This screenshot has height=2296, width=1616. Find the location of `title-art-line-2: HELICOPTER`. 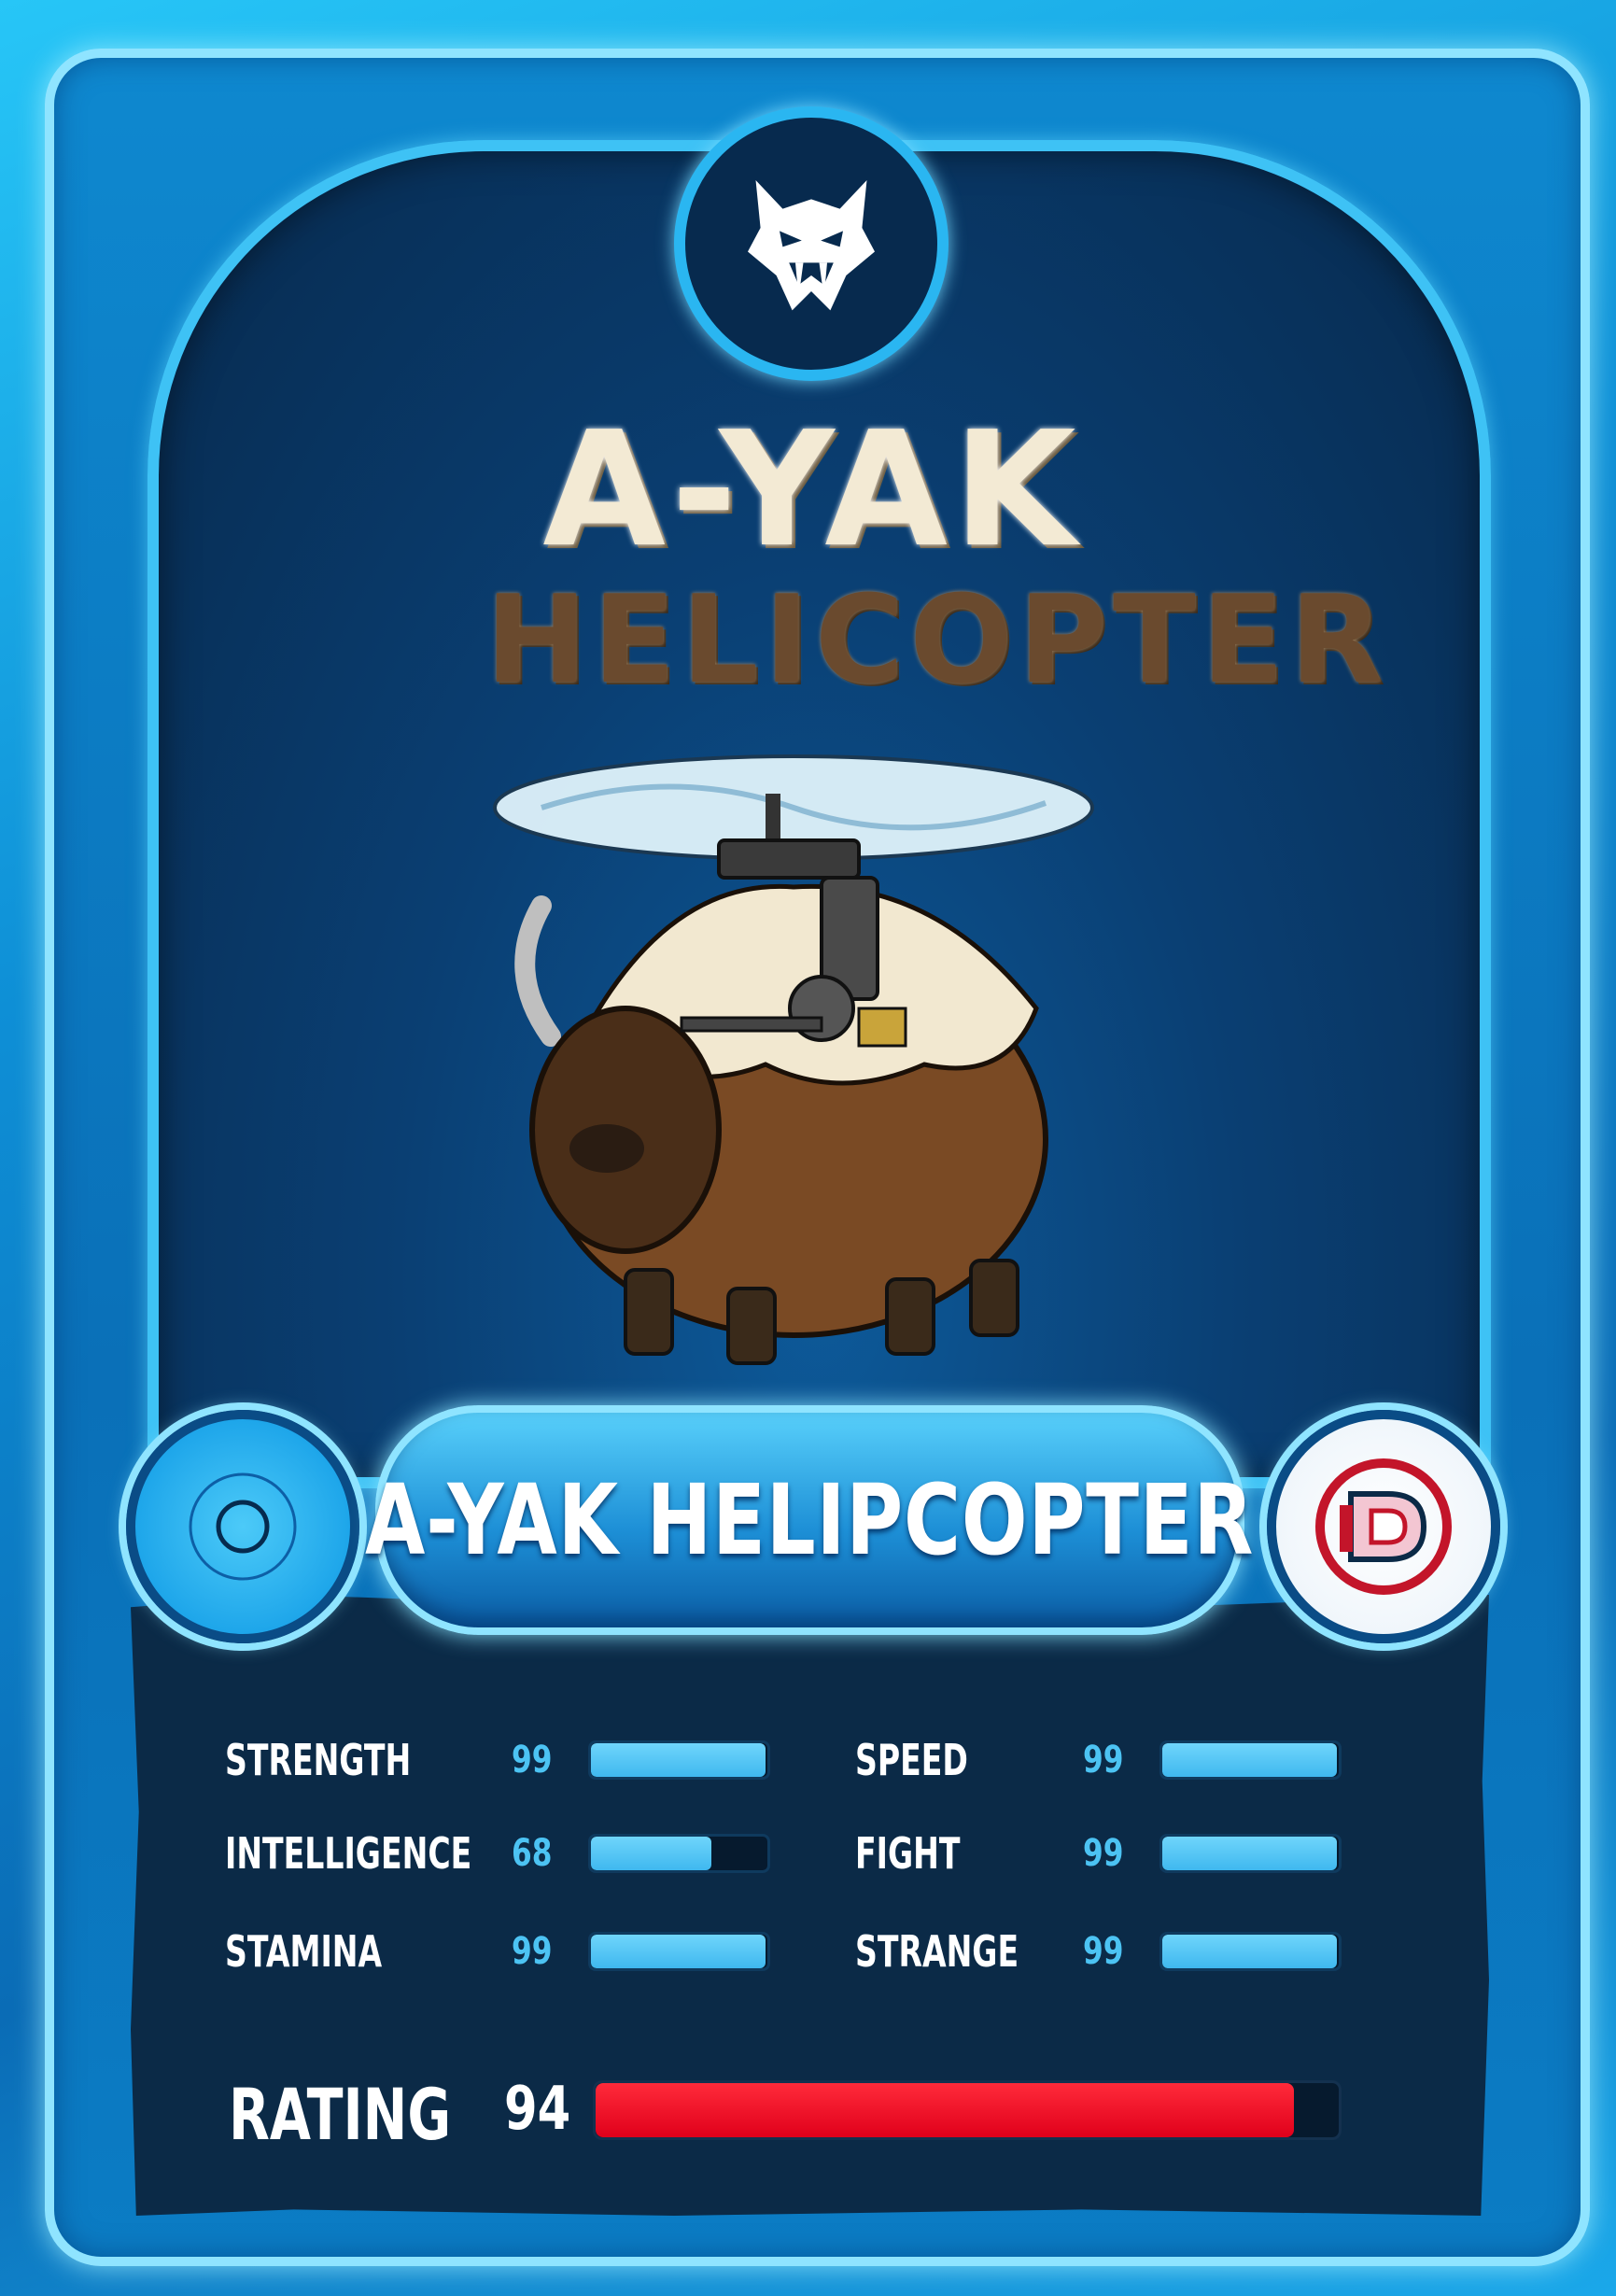

title-art-line-2: HELICOPTER is located at coordinates (937, 640).